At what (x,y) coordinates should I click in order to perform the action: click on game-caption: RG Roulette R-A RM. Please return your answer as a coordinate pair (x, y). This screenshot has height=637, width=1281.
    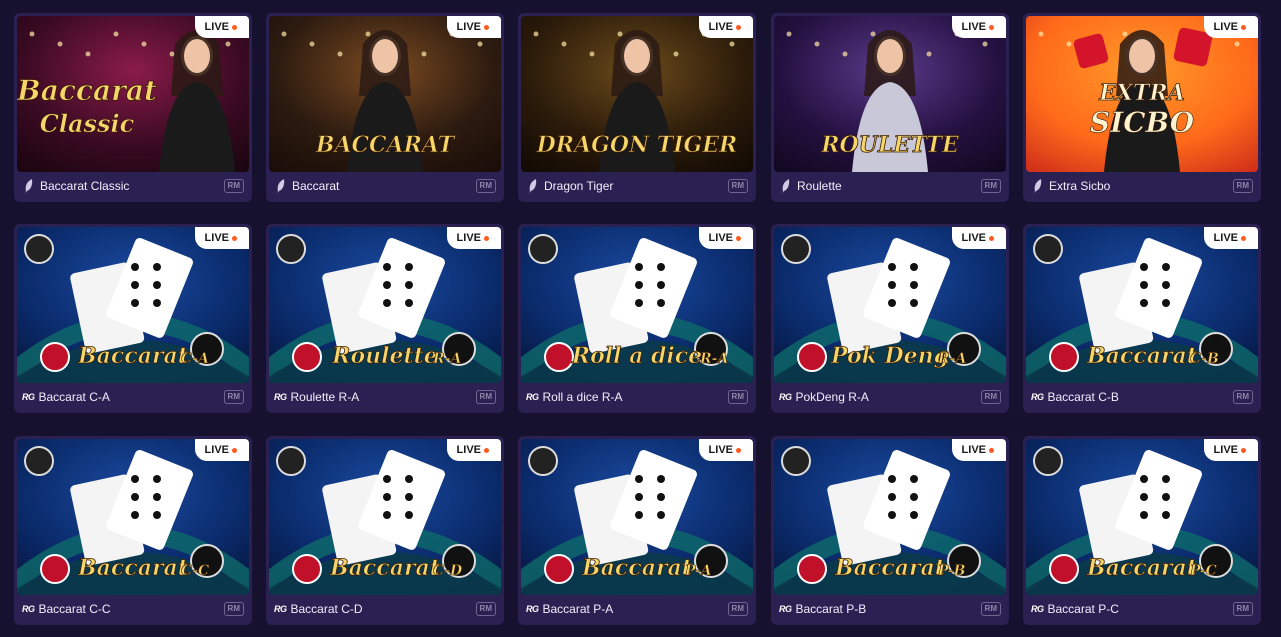
    Looking at the image, I should click on (385, 397).